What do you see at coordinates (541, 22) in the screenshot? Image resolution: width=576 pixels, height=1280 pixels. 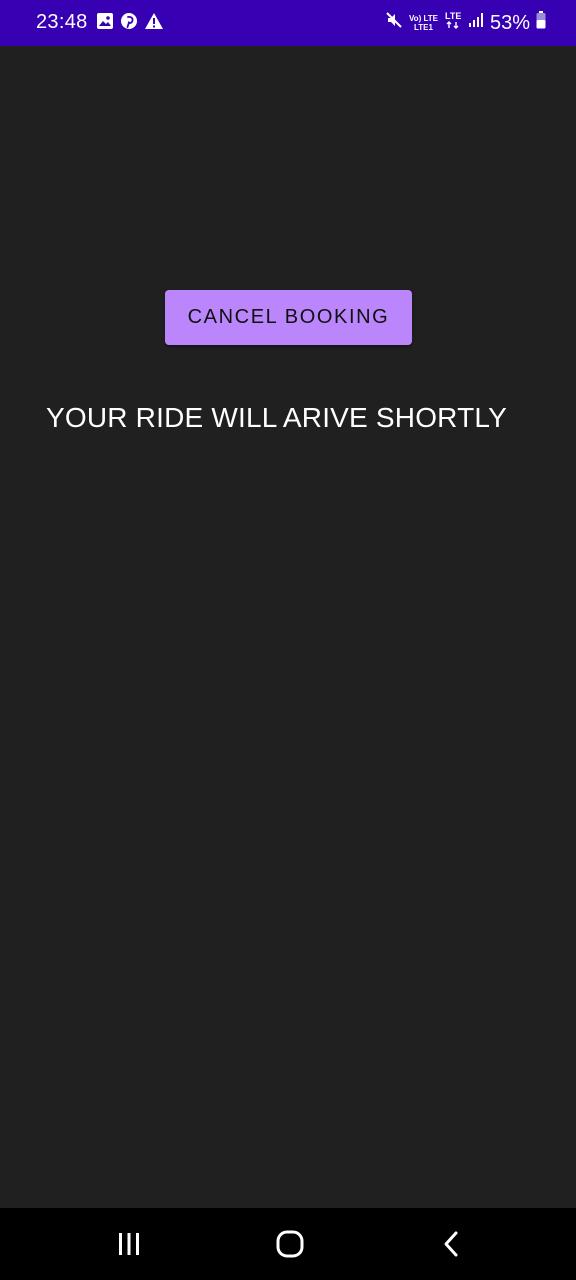 I see `battery-icon` at bounding box center [541, 22].